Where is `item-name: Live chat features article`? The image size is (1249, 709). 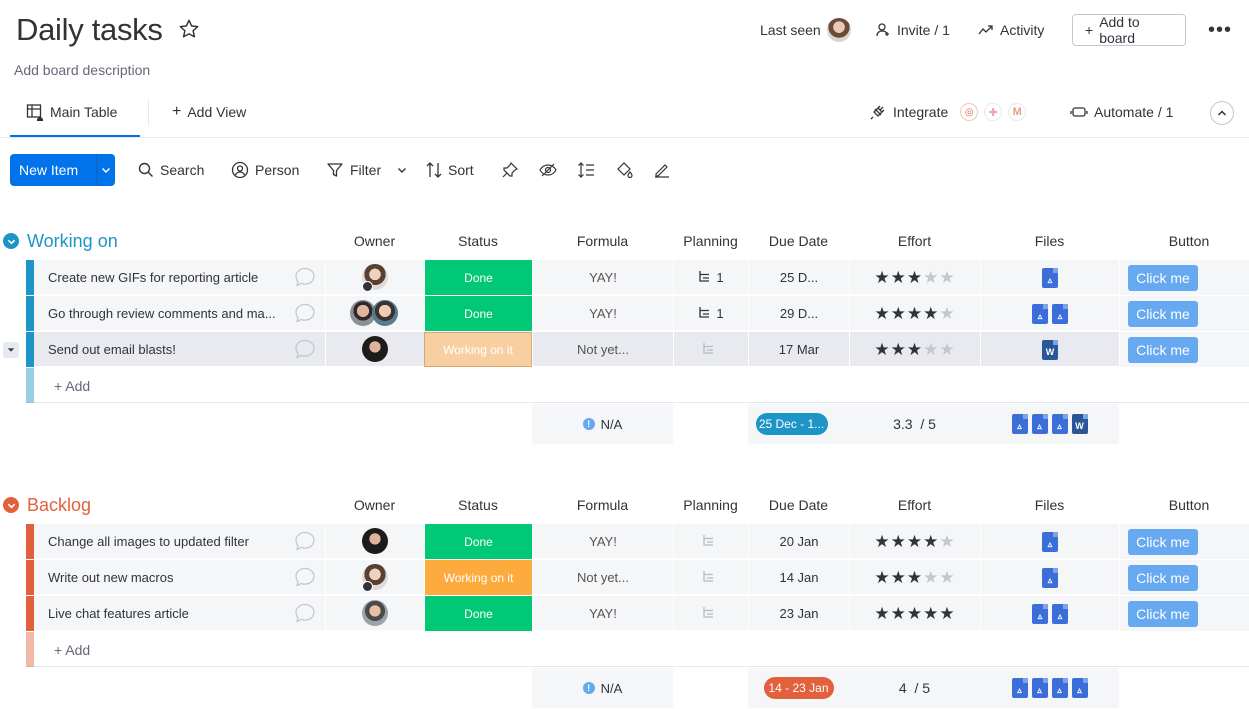
item-name: Live chat features article is located at coordinates (179, 613).